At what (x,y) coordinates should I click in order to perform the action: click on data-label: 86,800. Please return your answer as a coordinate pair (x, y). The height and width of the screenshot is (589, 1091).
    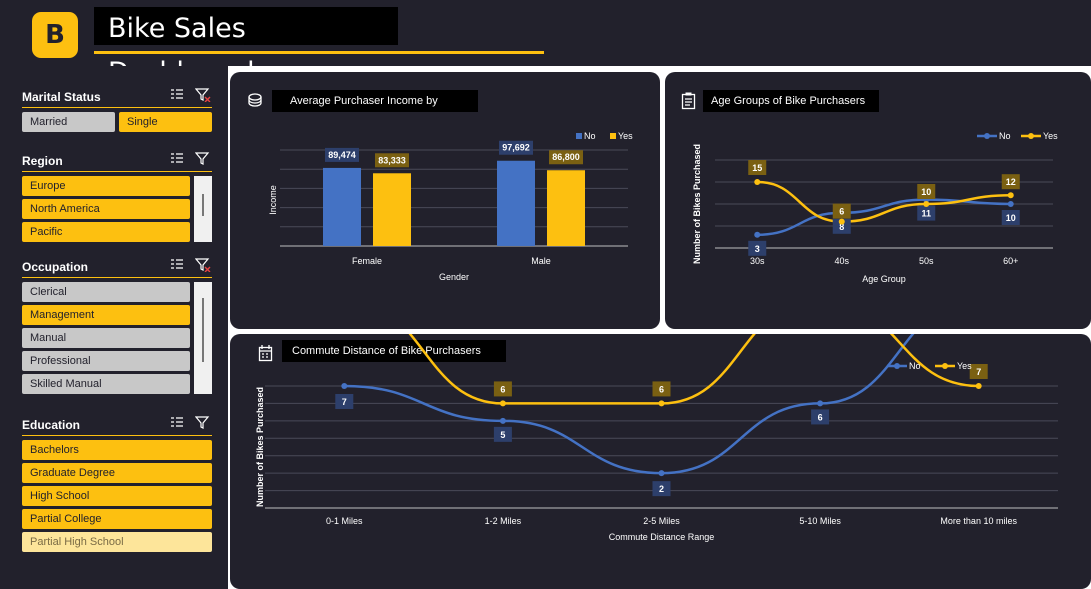
    Looking at the image, I should click on (566, 157).